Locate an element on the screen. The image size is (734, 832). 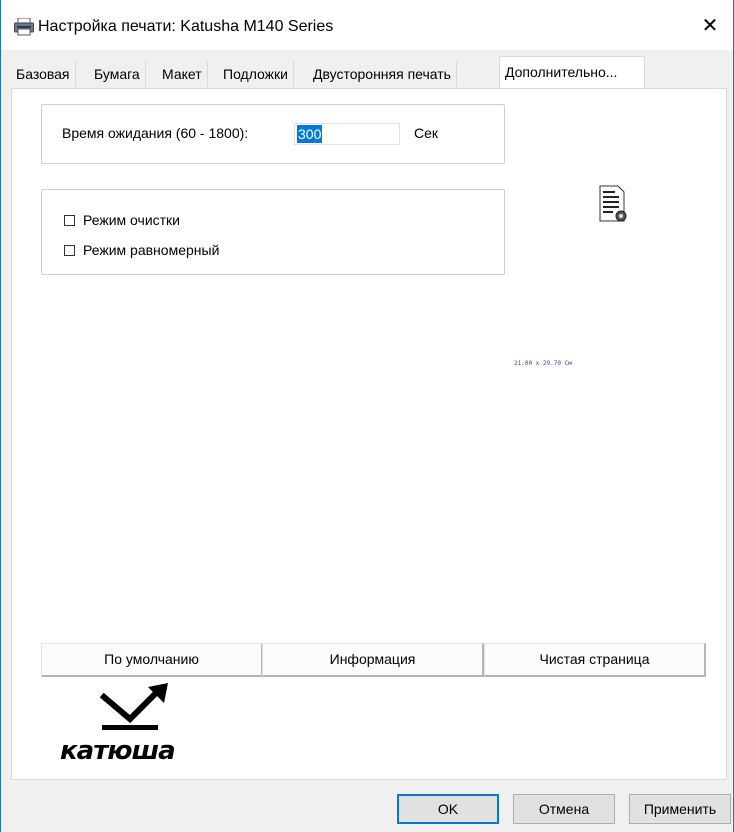
tab-basic: Базовая is located at coordinates (43, 74).